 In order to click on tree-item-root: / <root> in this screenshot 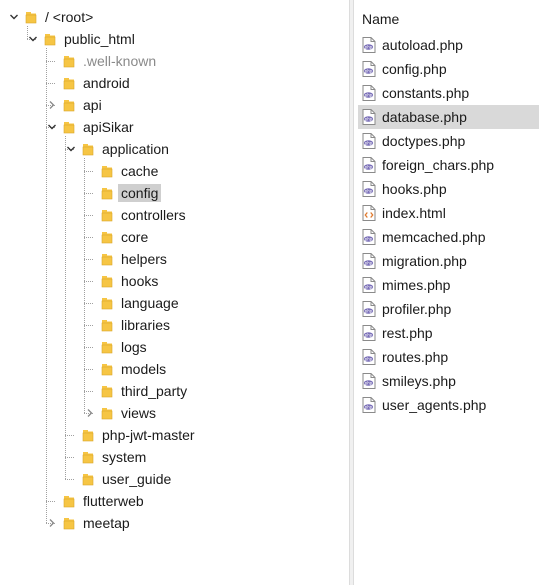, I will do `click(174, 17)`.